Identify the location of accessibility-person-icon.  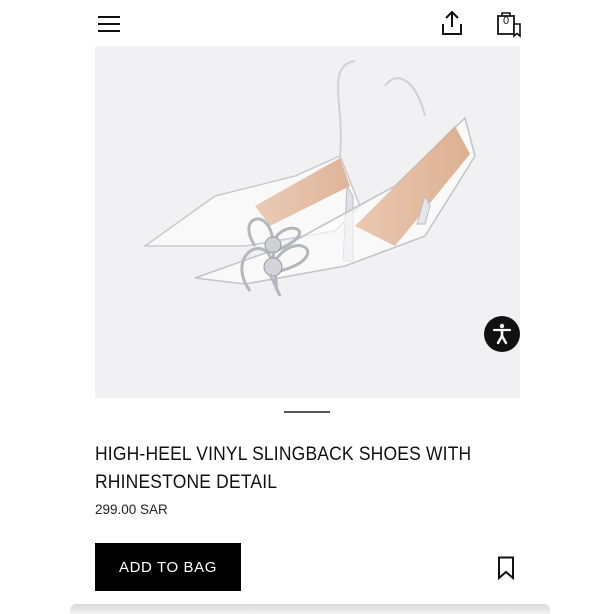
(502, 334).